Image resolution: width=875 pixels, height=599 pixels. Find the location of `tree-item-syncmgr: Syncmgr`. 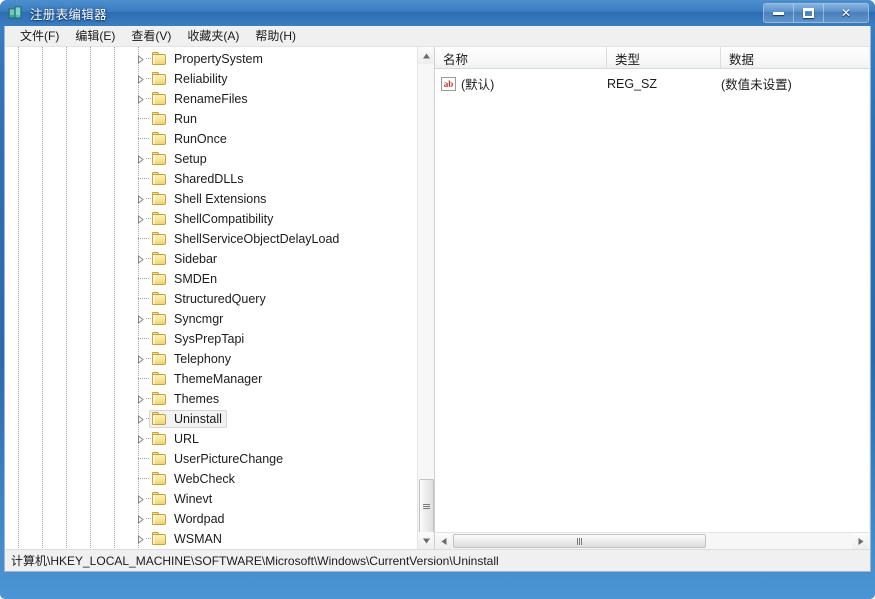

tree-item-syncmgr: Syncmgr is located at coordinates (209, 319).